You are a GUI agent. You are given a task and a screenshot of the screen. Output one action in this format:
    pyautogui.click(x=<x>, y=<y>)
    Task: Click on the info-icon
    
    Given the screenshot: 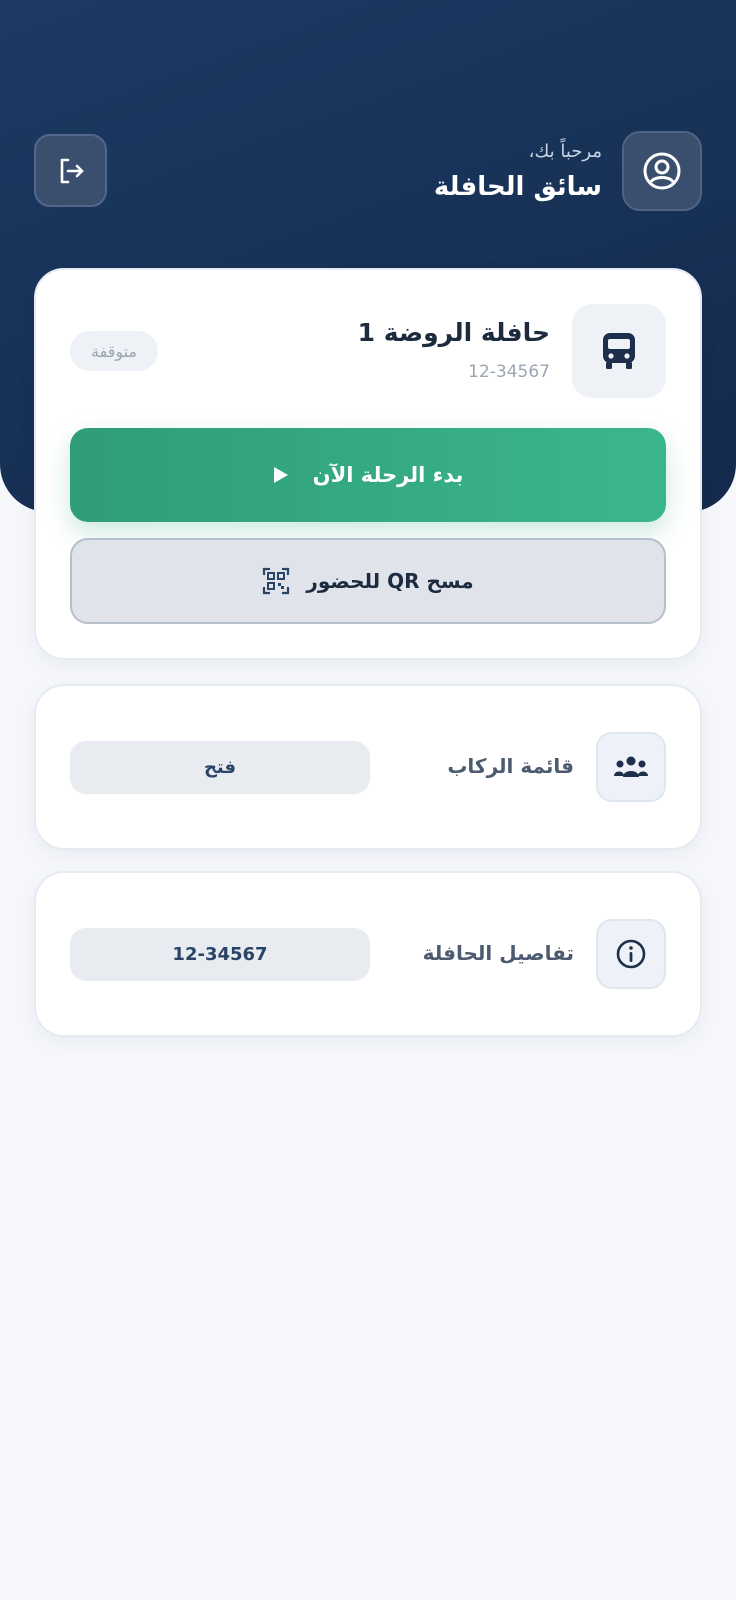 What is the action you would take?
    pyautogui.click(x=631, y=954)
    